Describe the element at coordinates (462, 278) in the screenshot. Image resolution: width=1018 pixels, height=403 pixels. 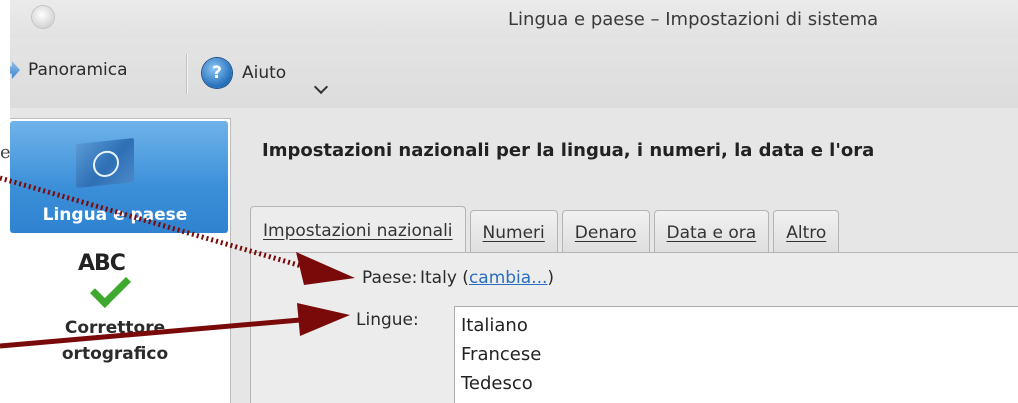
I see `open-paren: (` at that location.